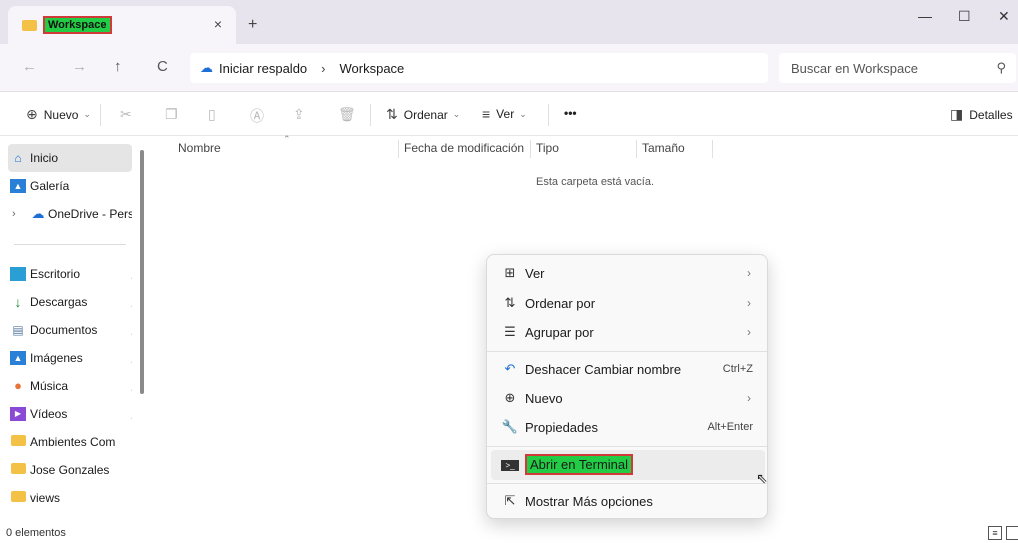 This screenshot has height=543, width=1018. I want to click on sidebar-item-escritorio: Escritorio 📌, so click(70, 274).